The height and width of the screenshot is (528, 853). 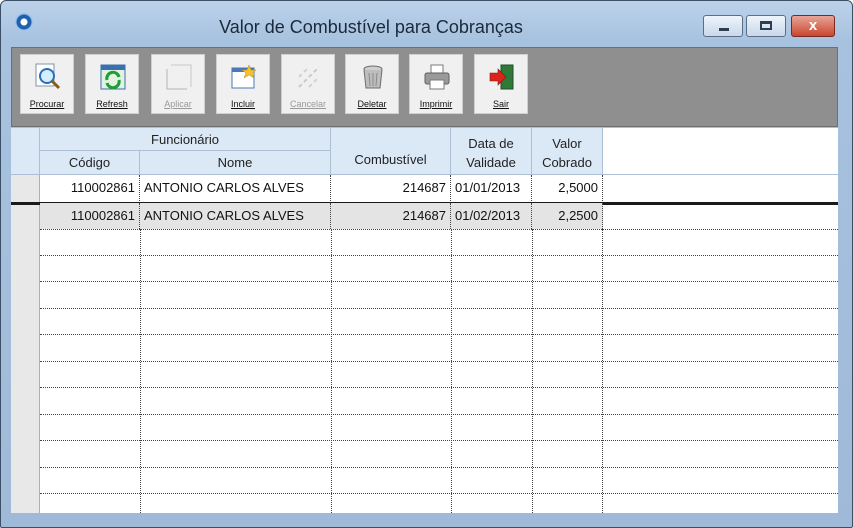 I want to click on close-button: x, so click(x=813, y=26).